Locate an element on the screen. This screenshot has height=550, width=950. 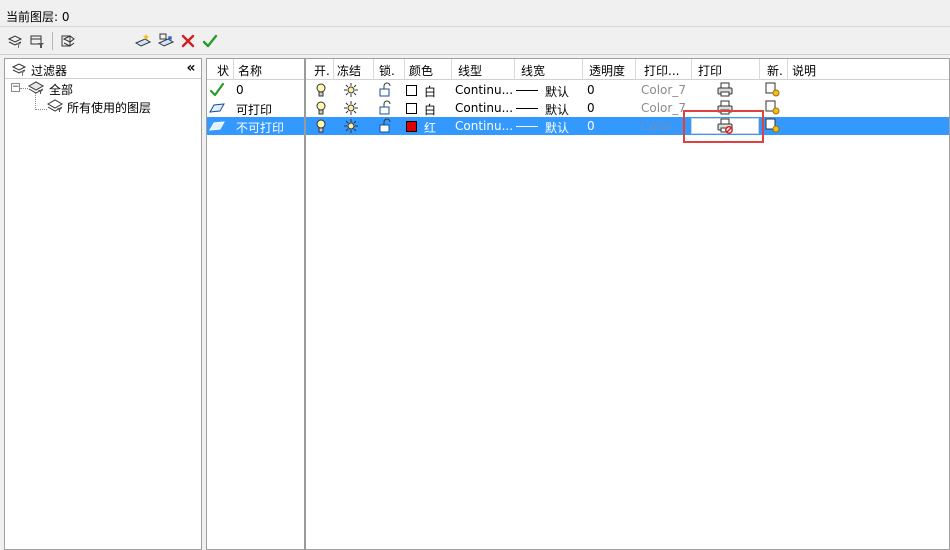
tree-item-label: 所有使用的图层 is located at coordinates (109, 108).